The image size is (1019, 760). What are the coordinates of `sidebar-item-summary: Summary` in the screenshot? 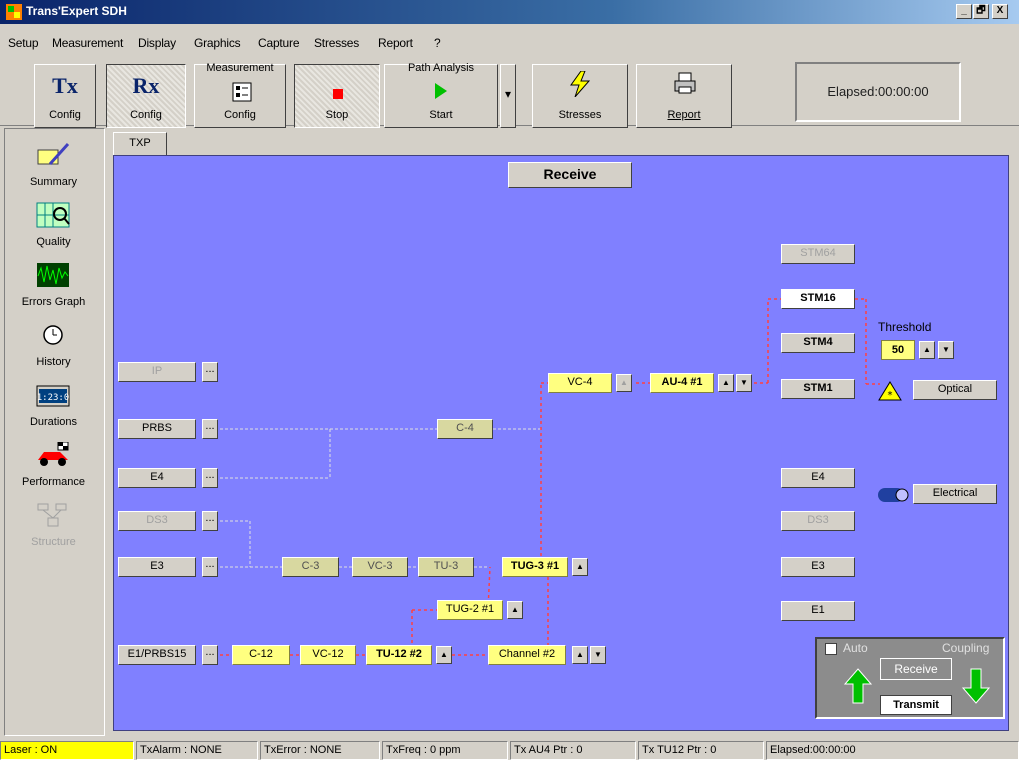 It's located at (53, 165).